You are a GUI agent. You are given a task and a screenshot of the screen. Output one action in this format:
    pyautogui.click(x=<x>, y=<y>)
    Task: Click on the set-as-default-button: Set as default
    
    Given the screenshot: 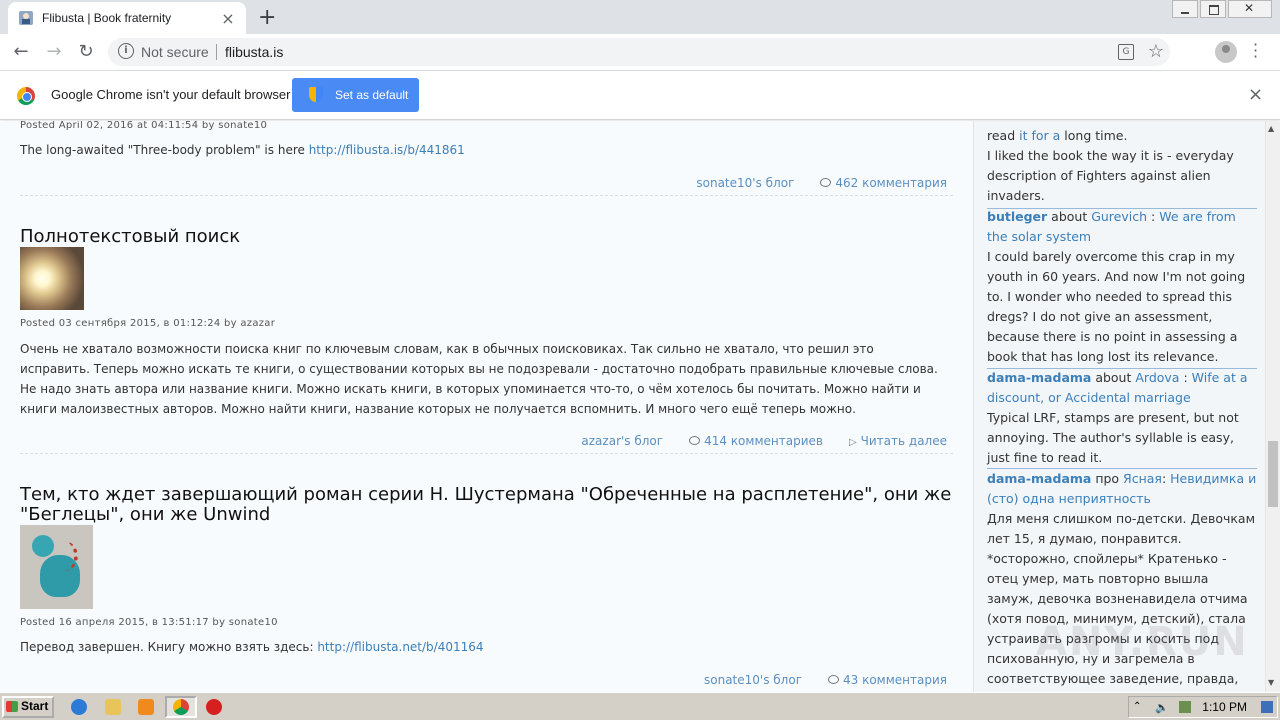 What is the action you would take?
    pyautogui.click(x=355, y=95)
    